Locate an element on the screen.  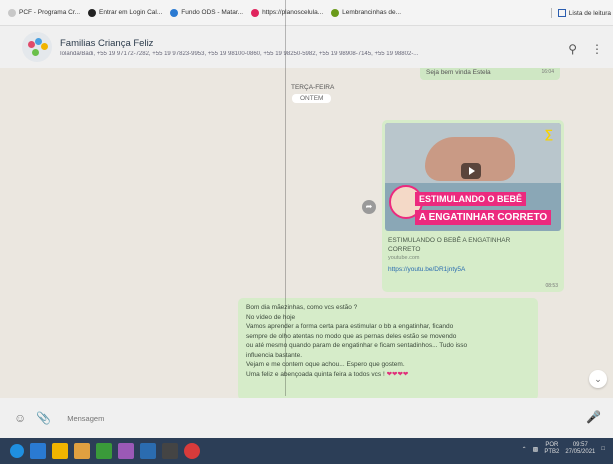
page-fold-line is located at coordinates (285, 198).